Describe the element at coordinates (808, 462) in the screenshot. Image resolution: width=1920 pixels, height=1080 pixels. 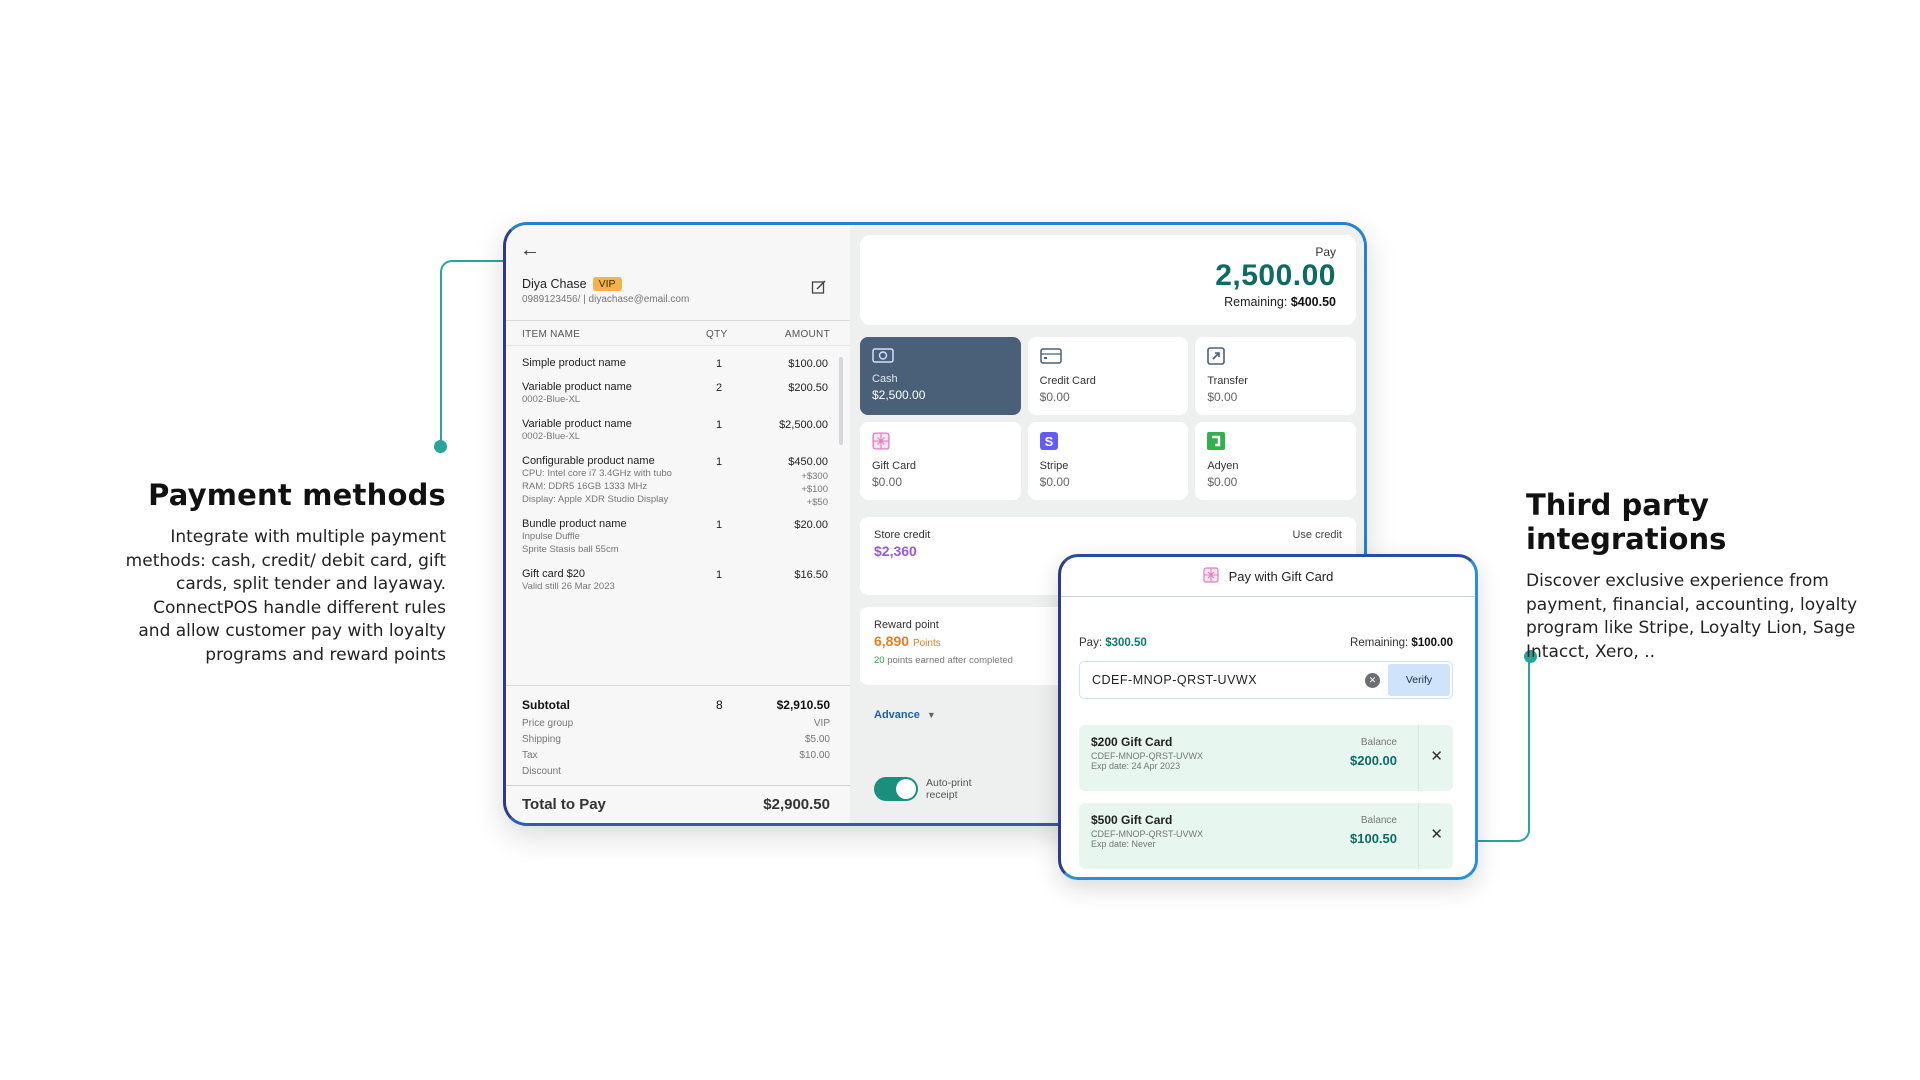
I see `item-amount: $450.00` at that location.